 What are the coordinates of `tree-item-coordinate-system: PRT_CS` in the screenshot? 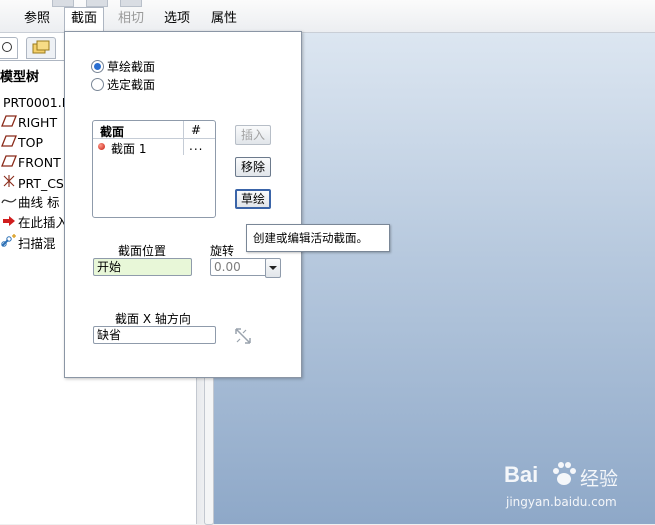 It's located at (32, 183).